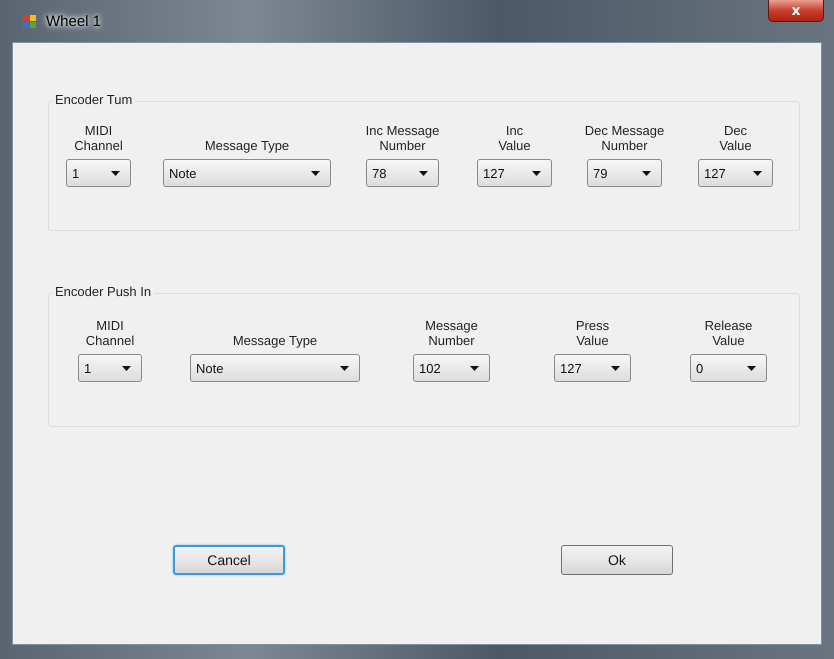 Image resolution: width=834 pixels, height=659 pixels. What do you see at coordinates (451, 368) in the screenshot?
I see `dropdown: 102` at bounding box center [451, 368].